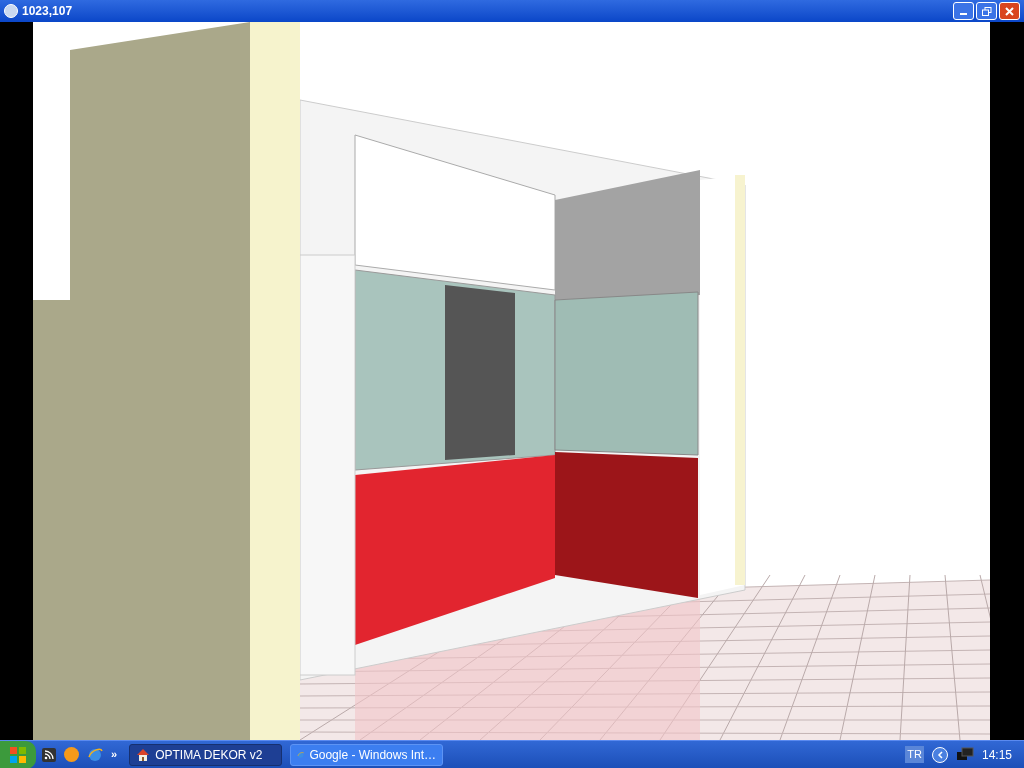 This screenshot has height=768, width=1024. I want to click on start-button, so click(18, 754).